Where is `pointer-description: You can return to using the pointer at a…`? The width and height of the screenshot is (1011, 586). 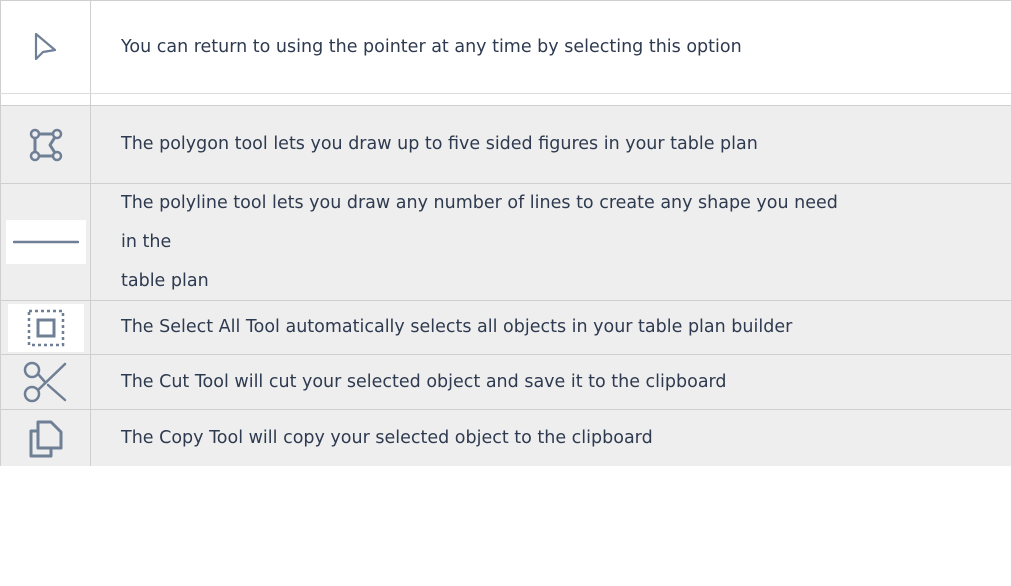 pointer-description: You can return to using the pointer at a… is located at coordinates (431, 46).